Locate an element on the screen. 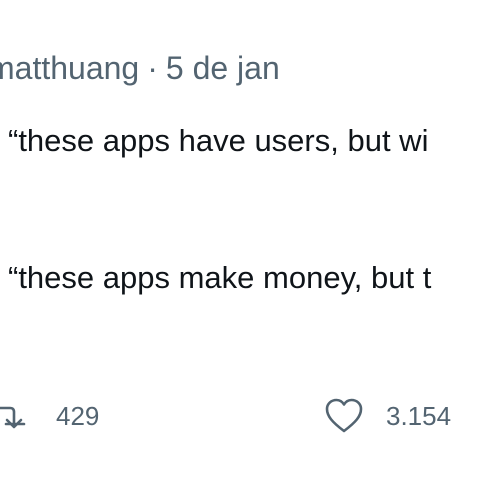  like-button: 3.154 is located at coordinates (387, 416).